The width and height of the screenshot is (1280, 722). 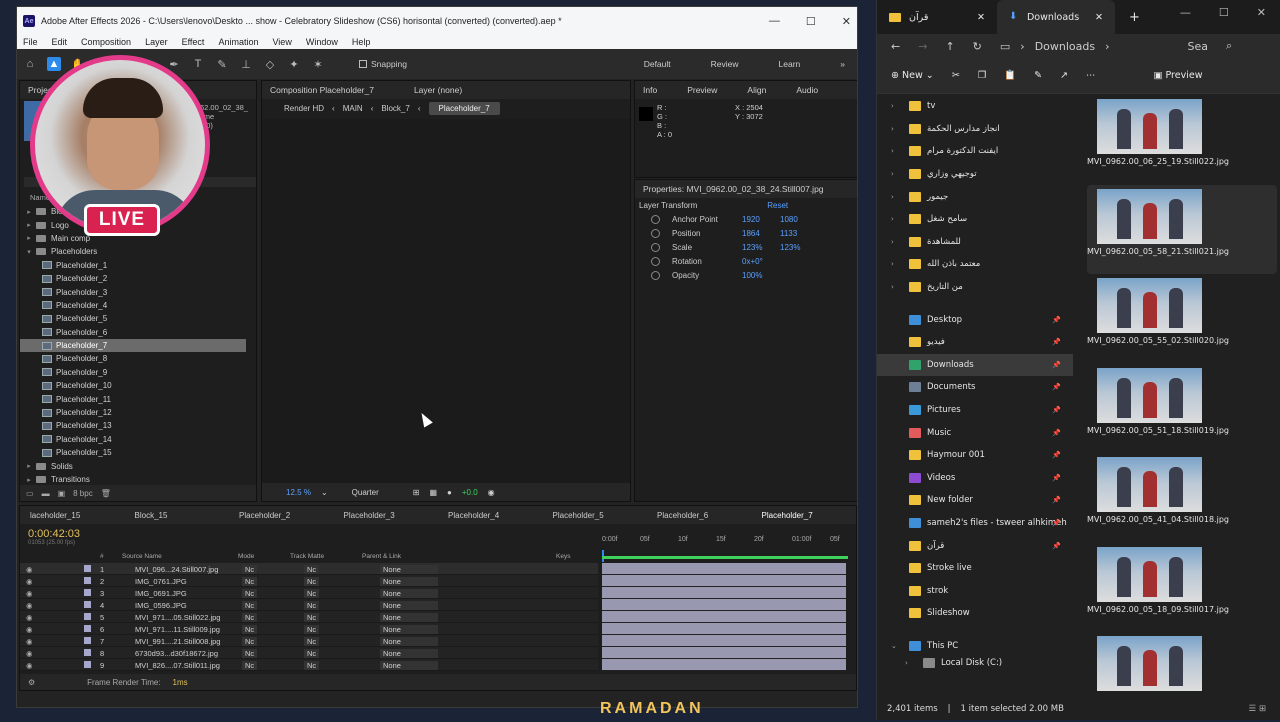 I want to click on timeline-layer-row: ◉ 2 IMG_0761.JPG Nc Nc None, so click(x=309, y=581).